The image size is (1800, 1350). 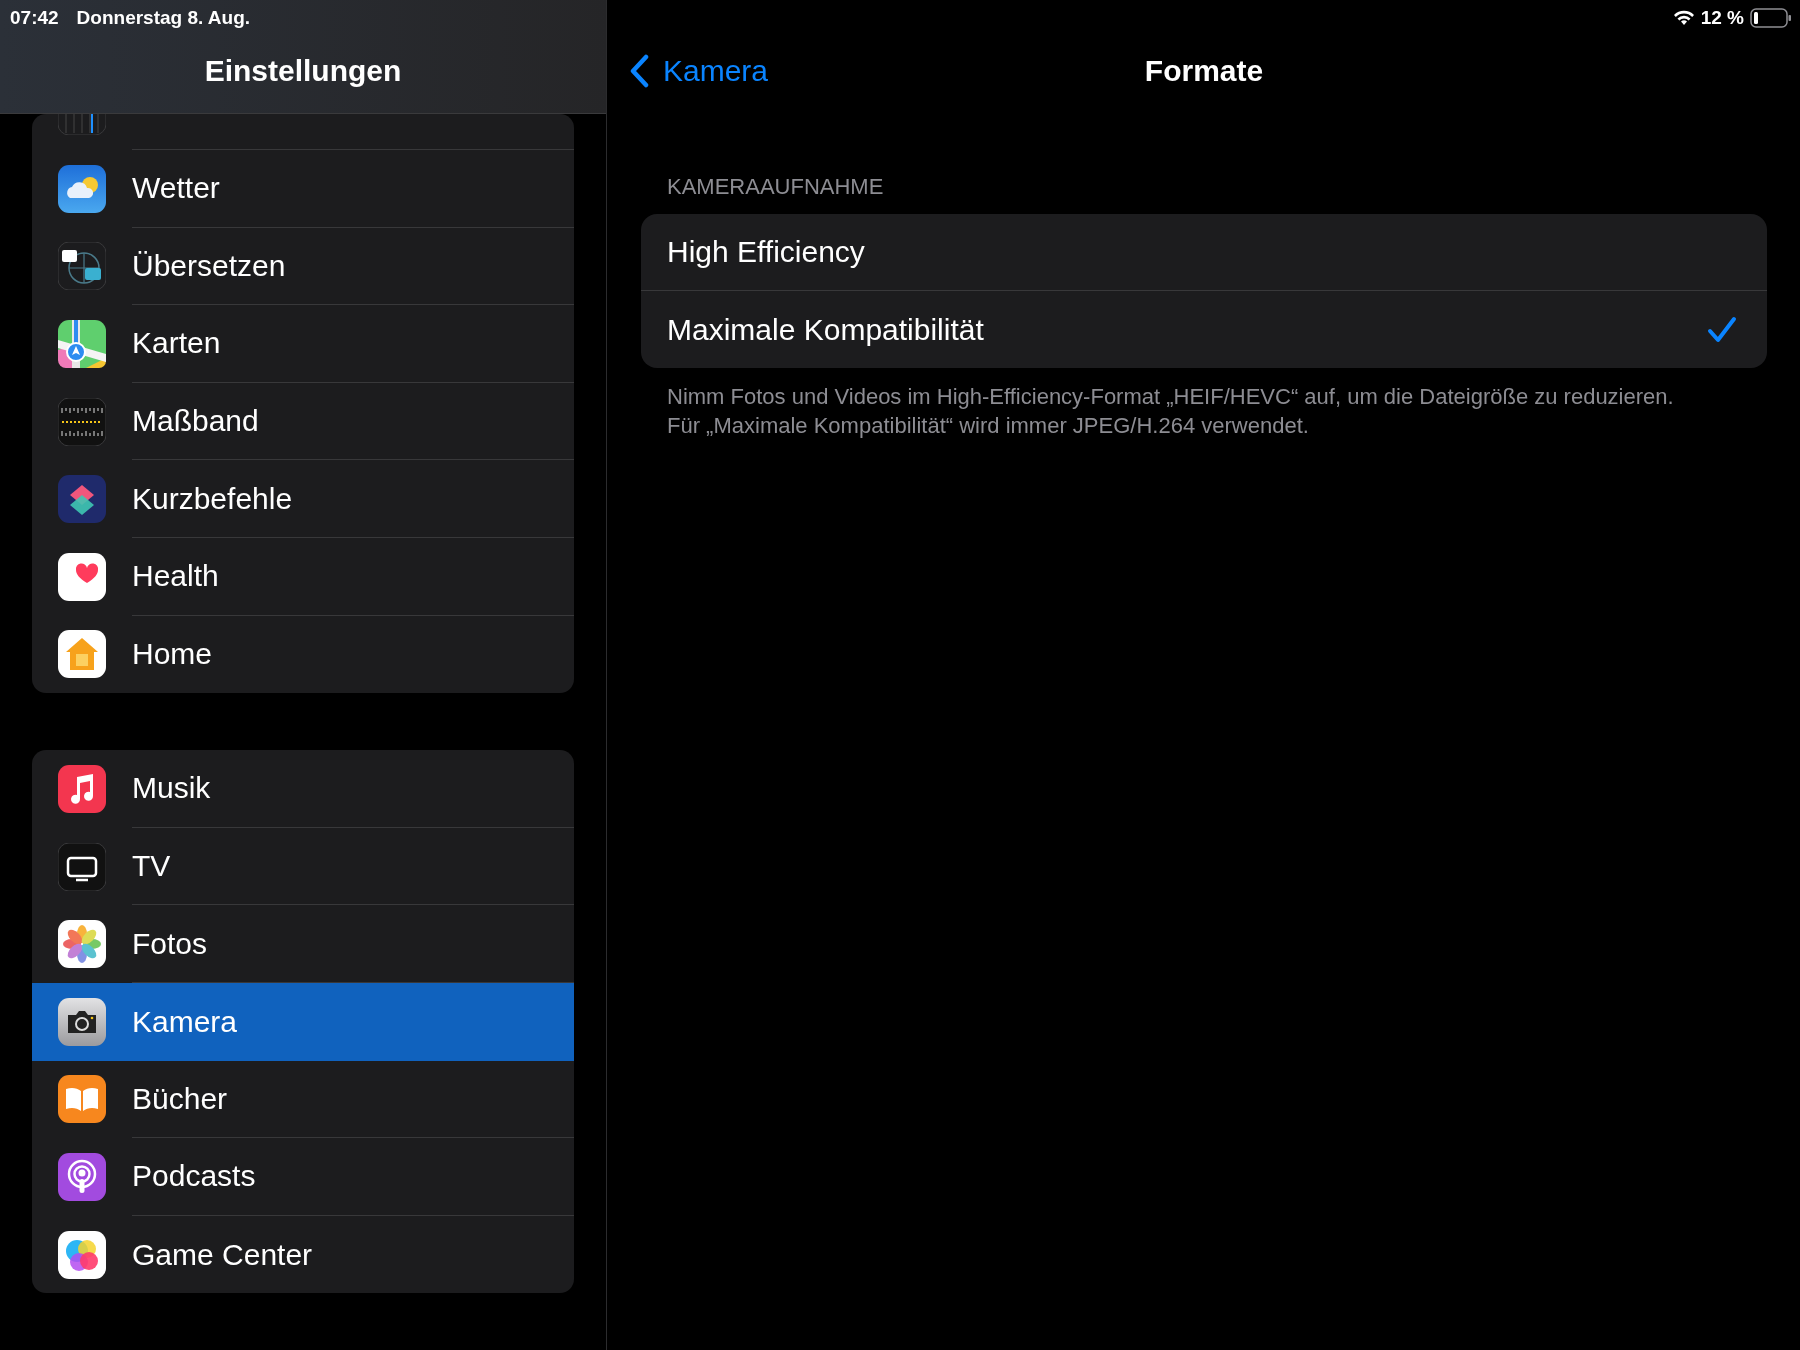 I want to click on page-title: Formate, so click(x=1204, y=71).